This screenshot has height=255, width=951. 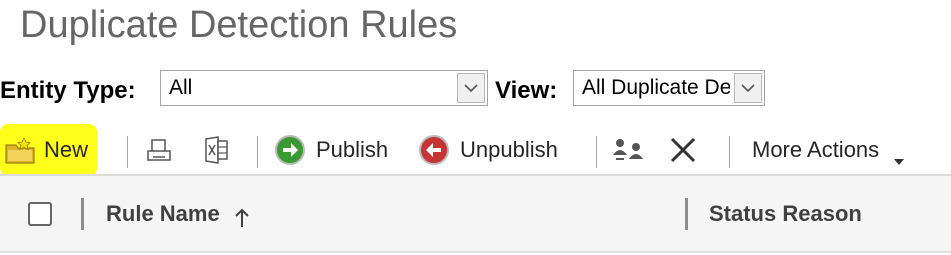 What do you see at coordinates (324, 88) in the screenshot?
I see `entity-type-select: All` at bounding box center [324, 88].